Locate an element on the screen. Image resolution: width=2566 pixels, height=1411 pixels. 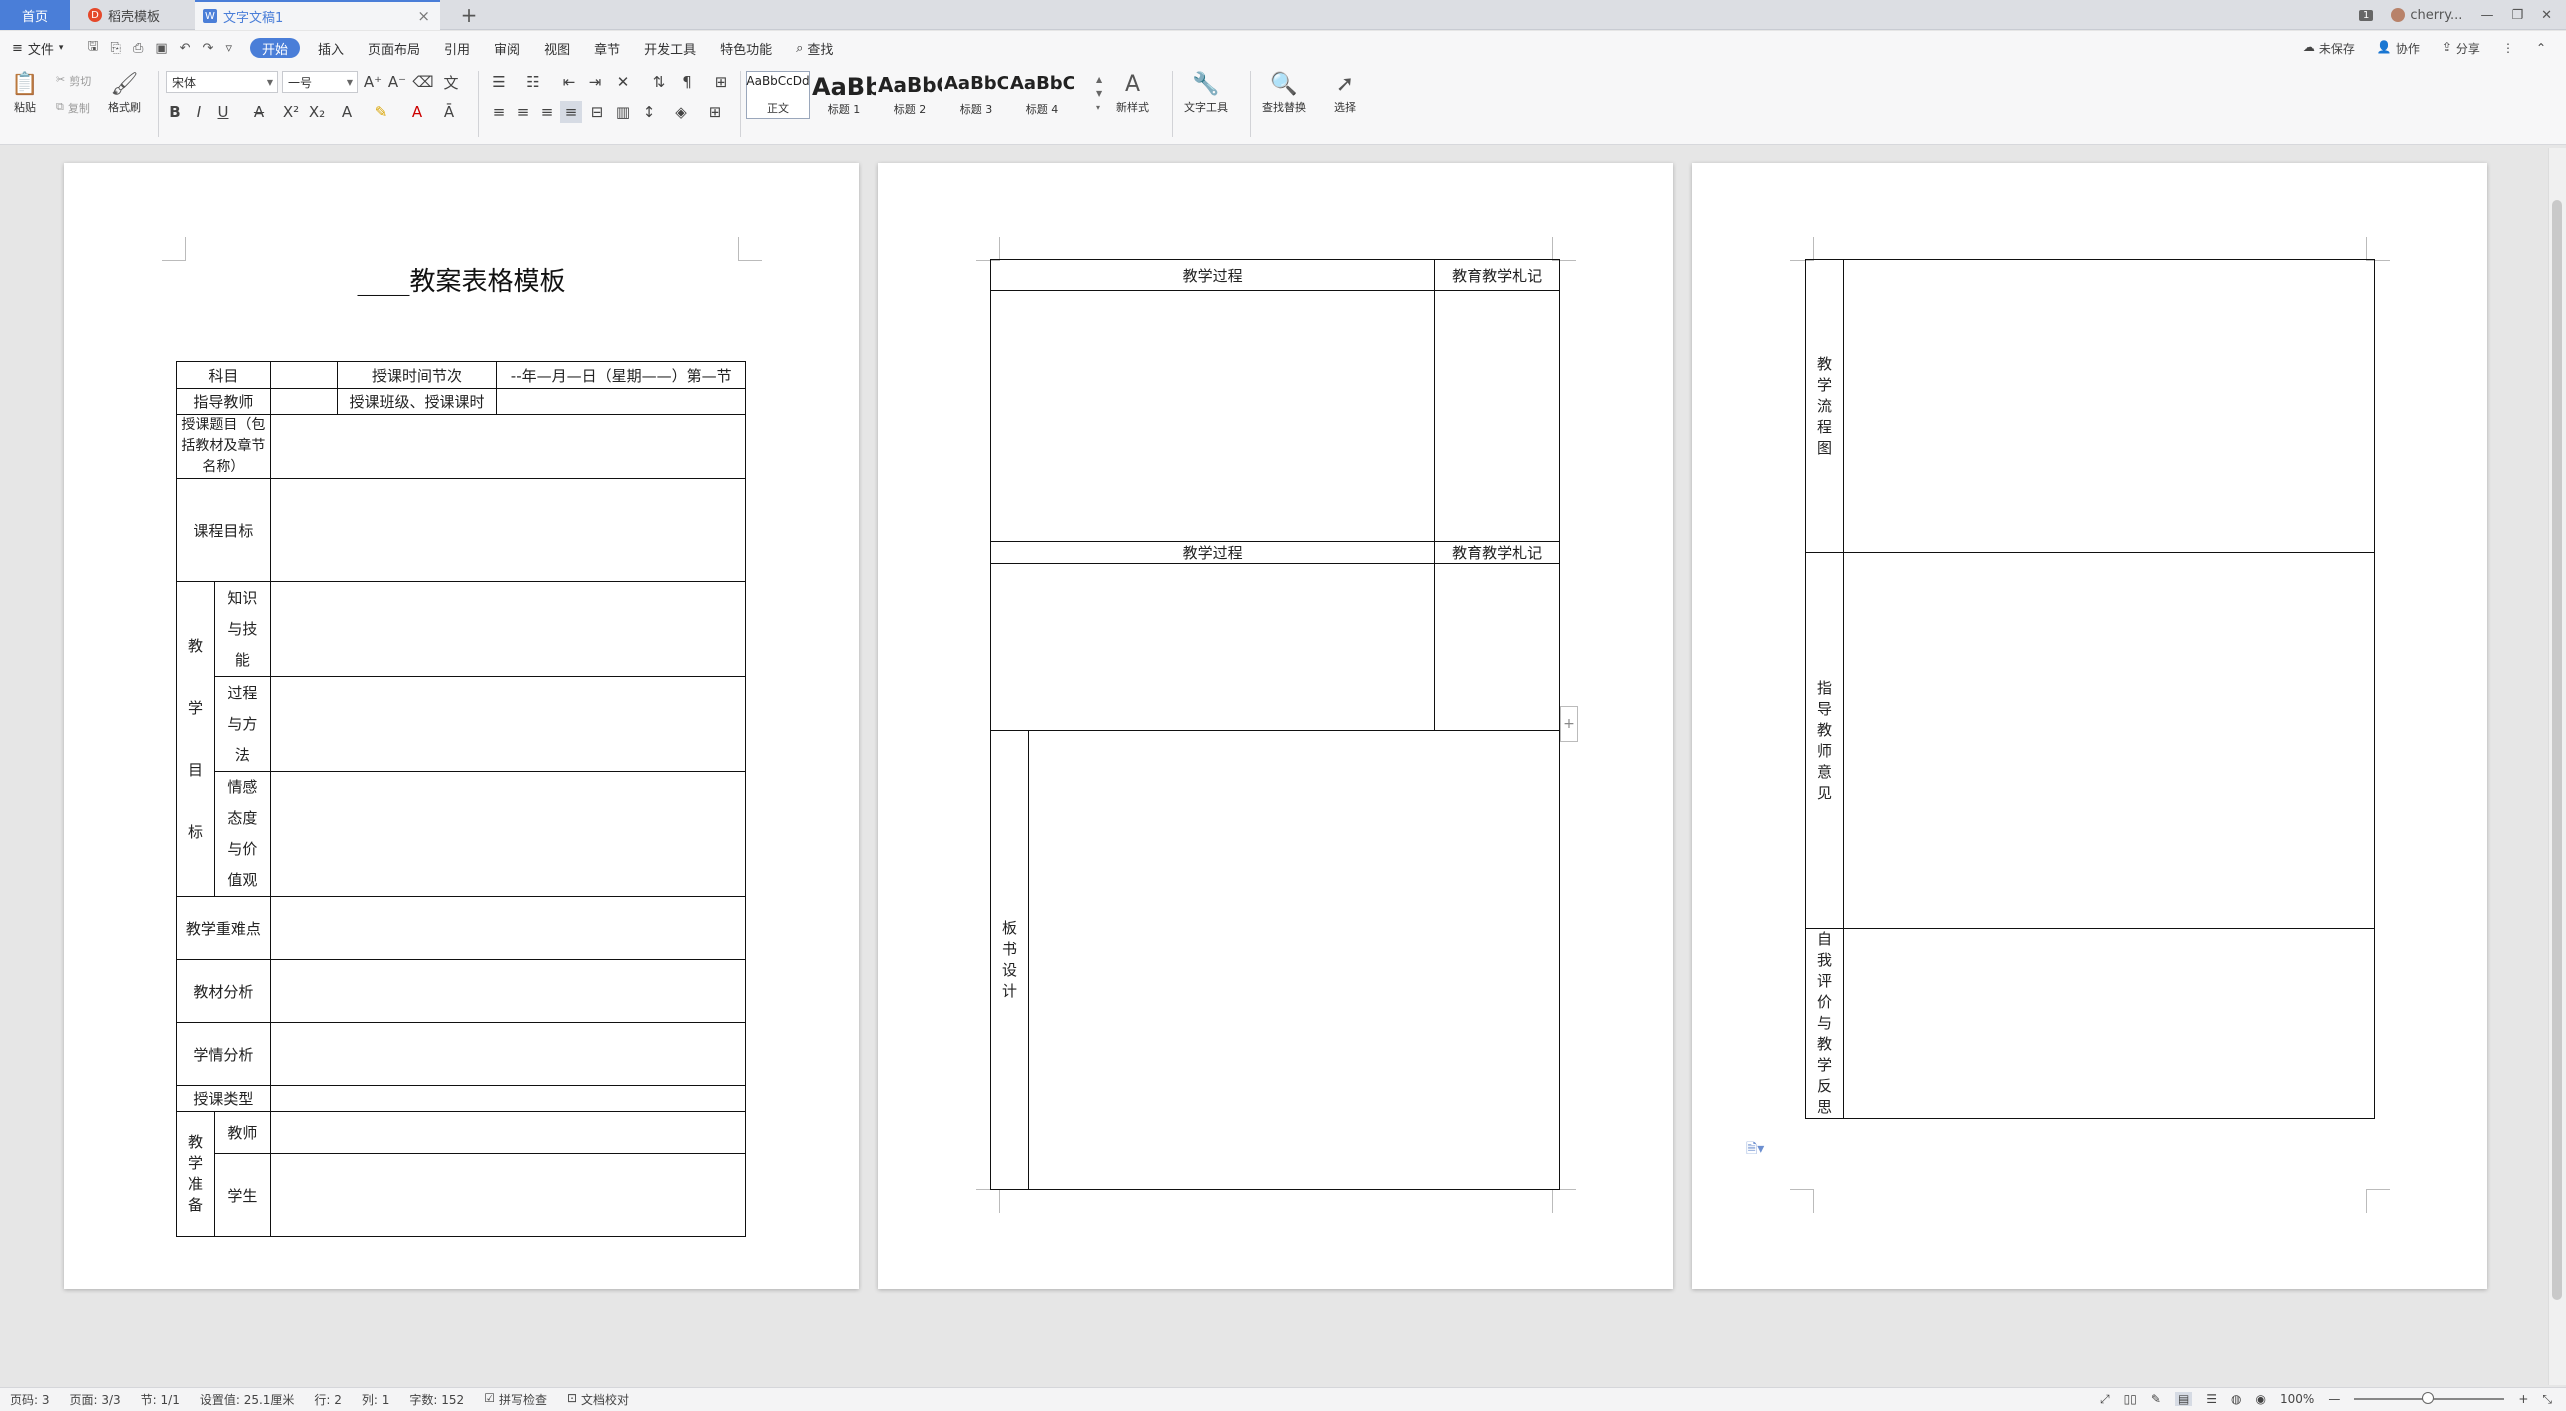
add-column-icon: + is located at coordinates (1569, 724).